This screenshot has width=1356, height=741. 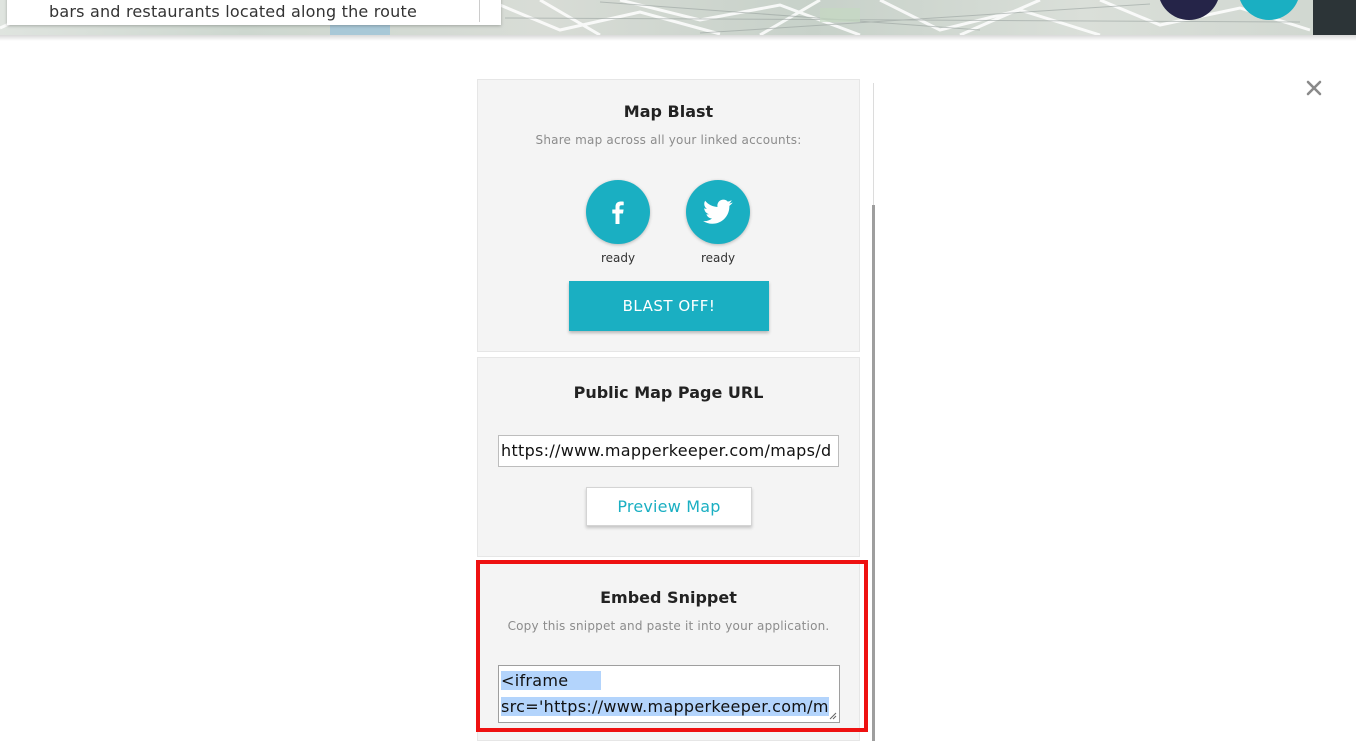 I want to click on description-scrollbar, so click(x=479, y=11).